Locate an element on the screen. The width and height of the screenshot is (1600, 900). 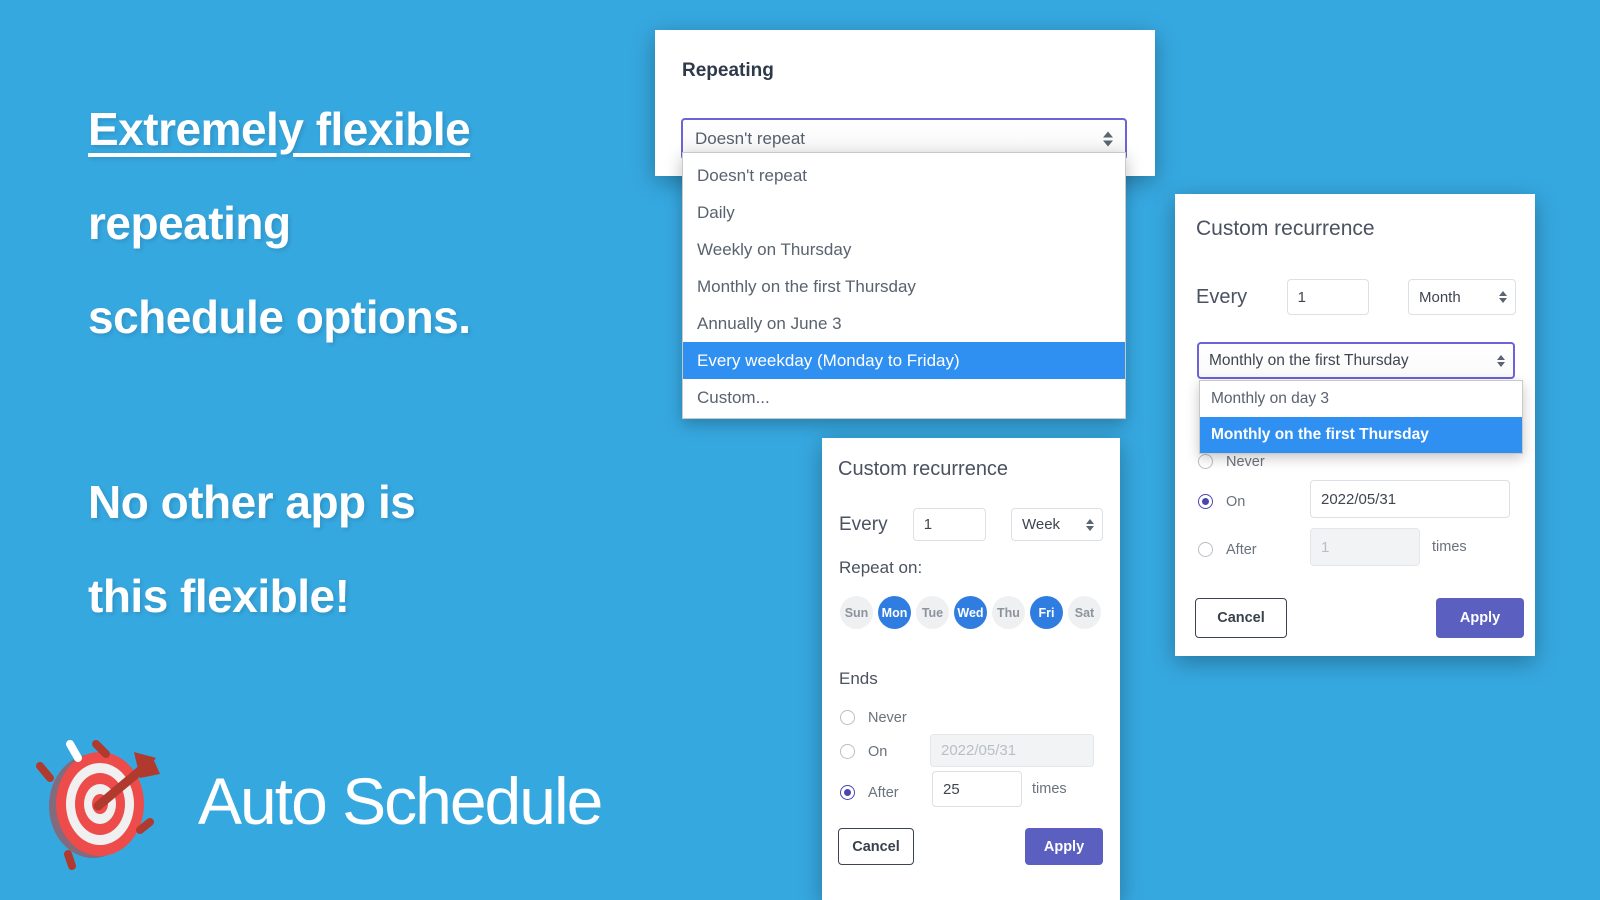
repeat-option-1: Daily is located at coordinates (904, 212).